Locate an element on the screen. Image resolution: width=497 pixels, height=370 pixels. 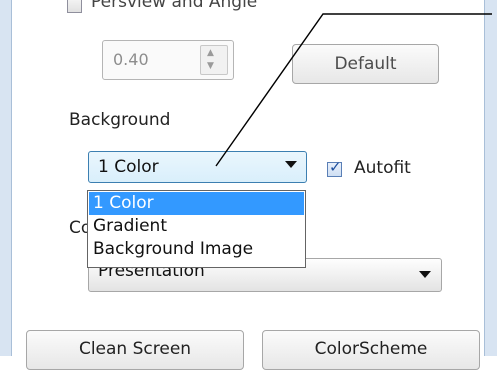
color-scheme-button: ColorScheme is located at coordinates (371, 350).